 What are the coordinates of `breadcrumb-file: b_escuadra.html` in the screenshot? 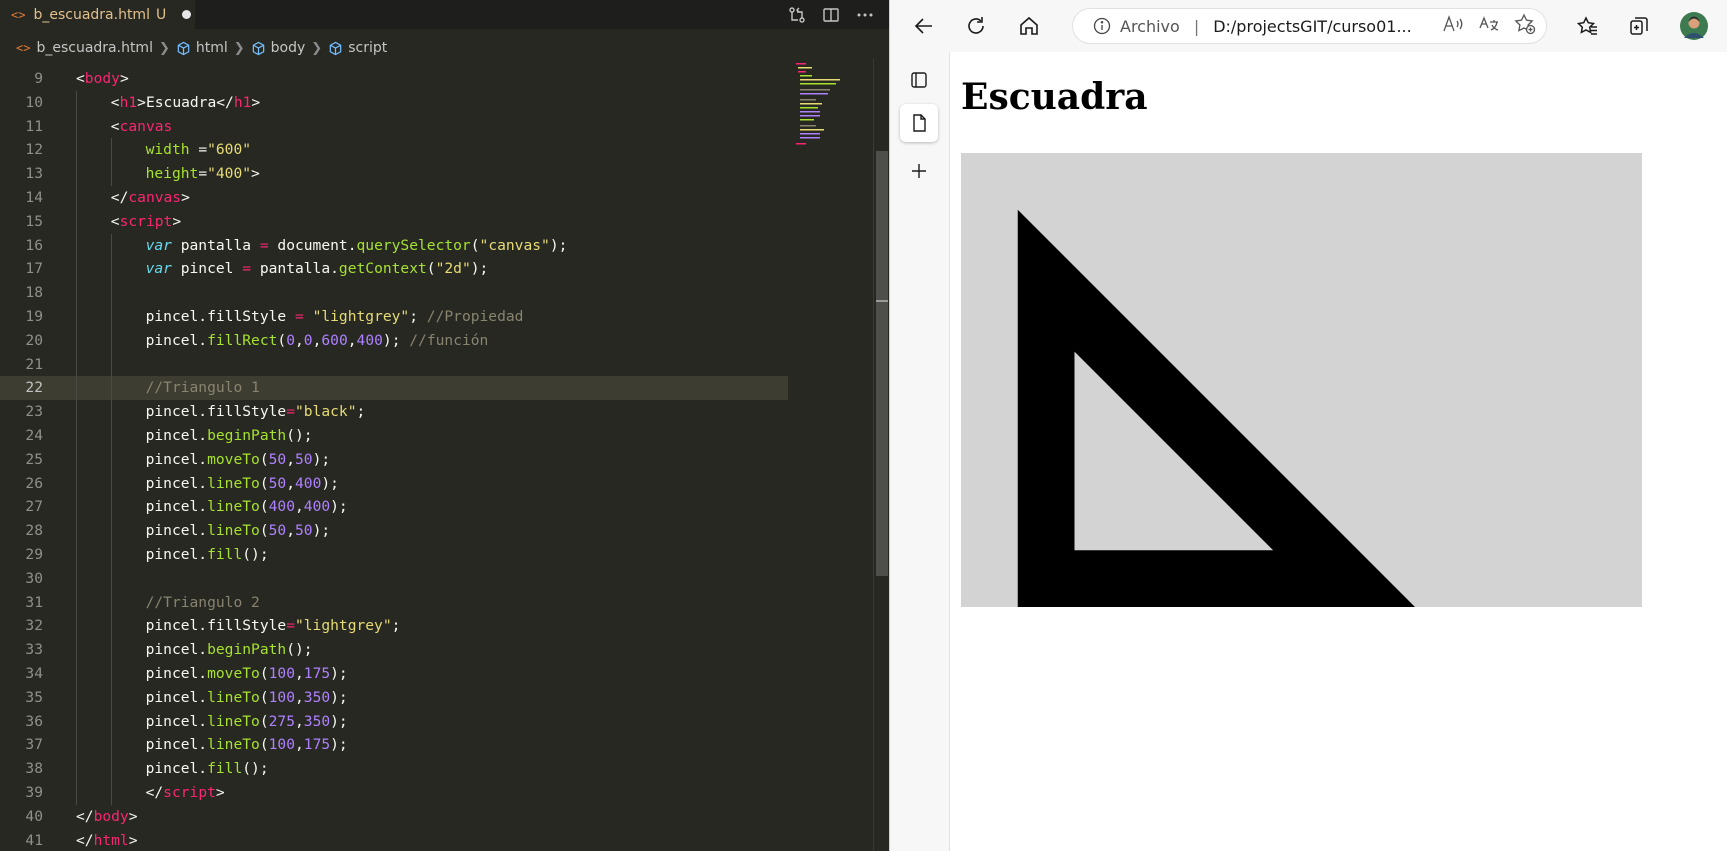 It's located at (94, 48).